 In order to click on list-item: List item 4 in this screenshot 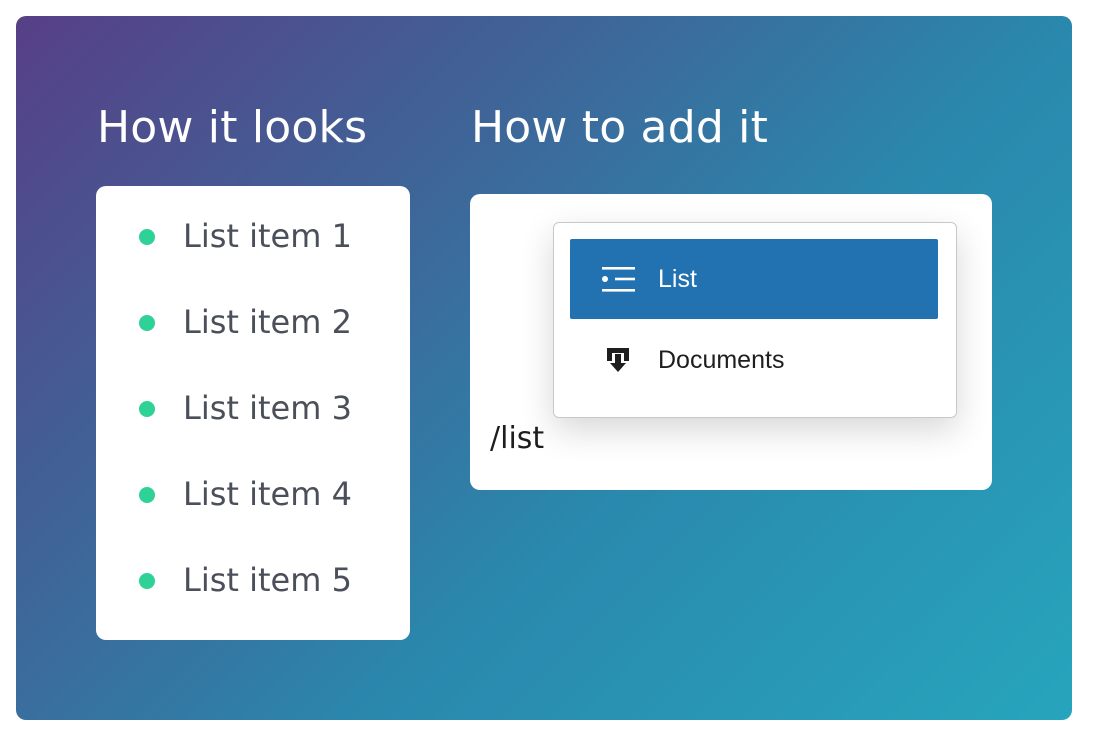, I will do `click(253, 494)`.